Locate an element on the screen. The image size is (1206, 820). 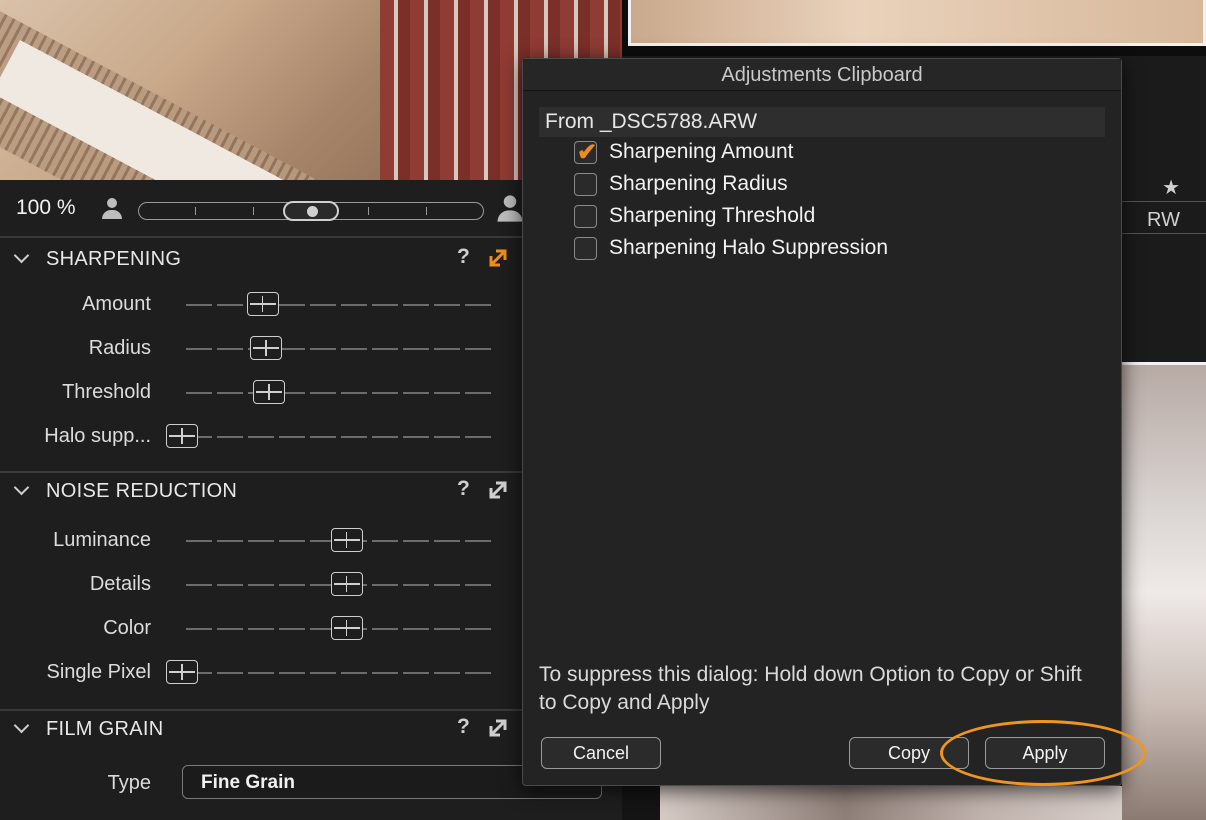
adjustment-checkbox-item: Sharpening Halo Suppression is located at coordinates (834, 248).